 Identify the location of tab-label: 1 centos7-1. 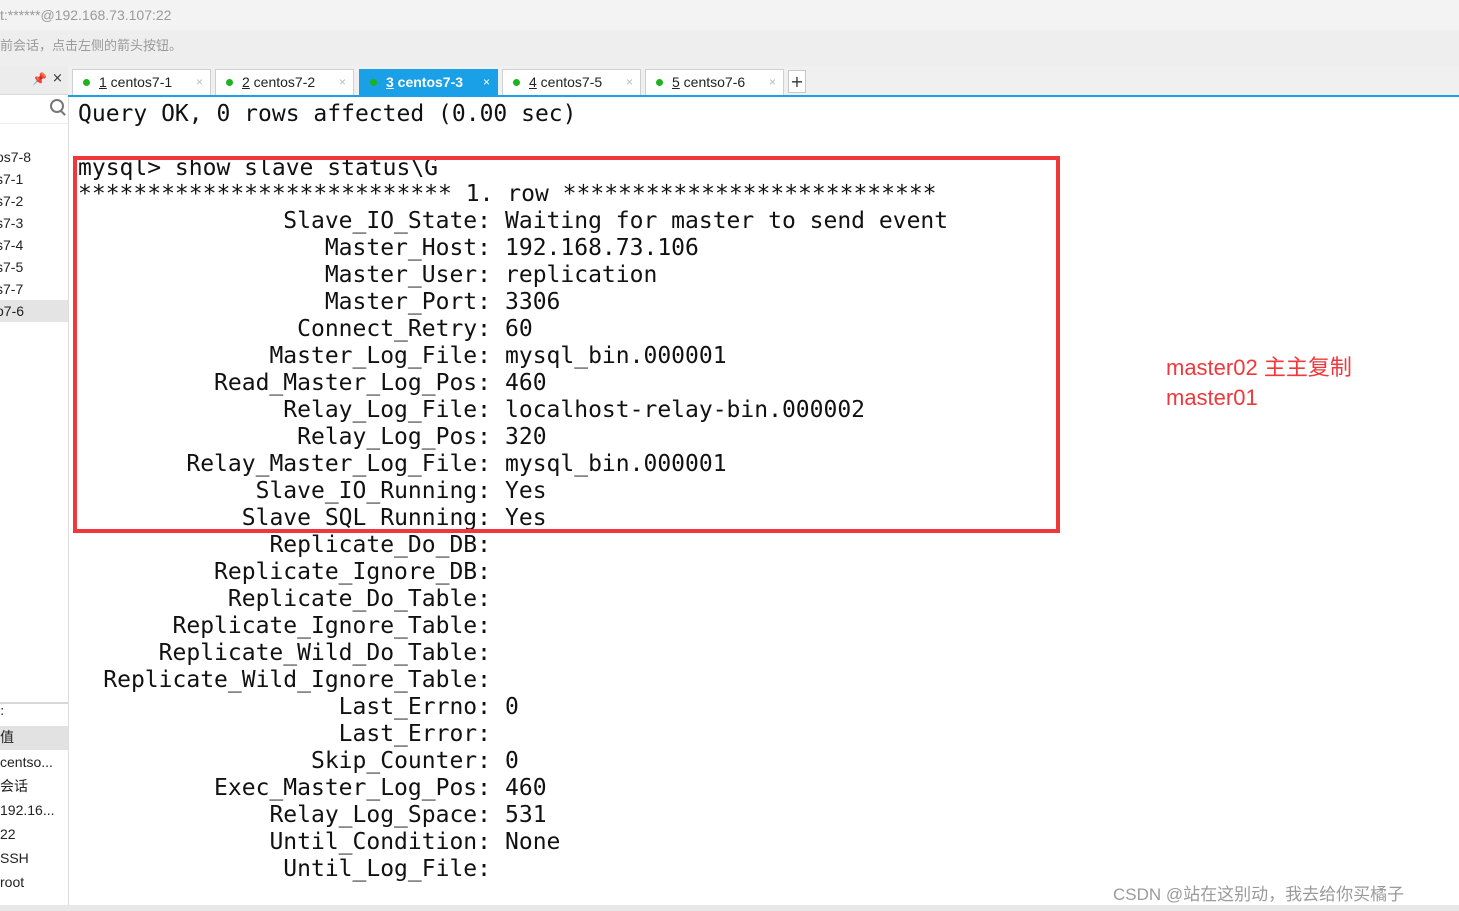
(135, 82).